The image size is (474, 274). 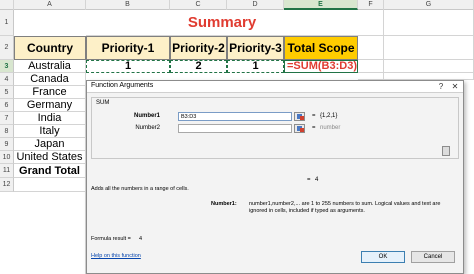 What do you see at coordinates (329, 116) in the screenshot?
I see `number1-result: {1,2,1}` at bounding box center [329, 116].